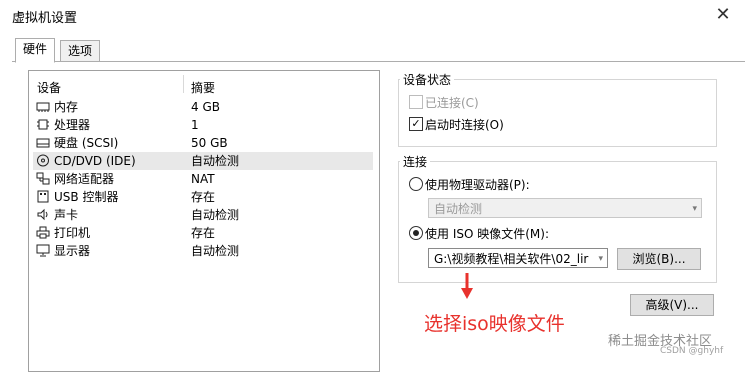 The height and width of the screenshot is (372, 745). What do you see at coordinates (80, 51) in the screenshot?
I see `tab-options: 选项` at bounding box center [80, 51].